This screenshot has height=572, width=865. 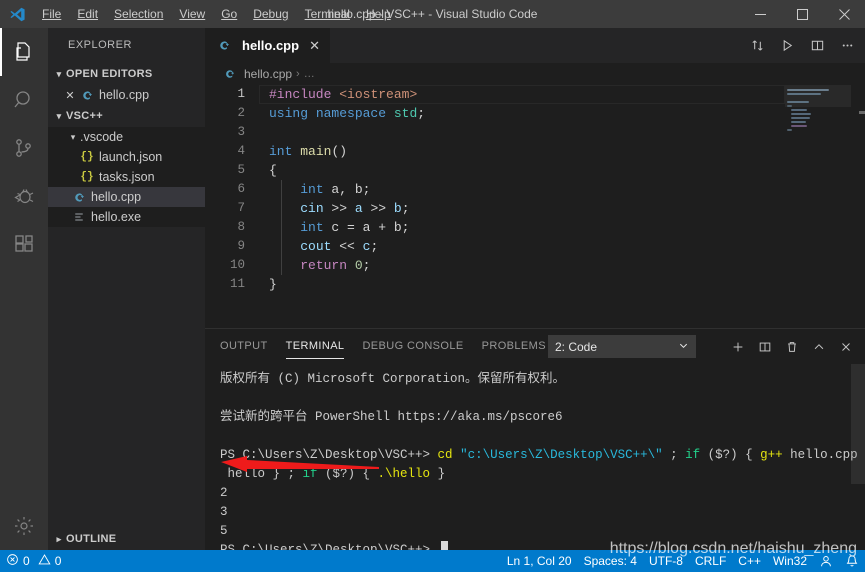 I want to click on code-text: {, so click(x=268, y=170).